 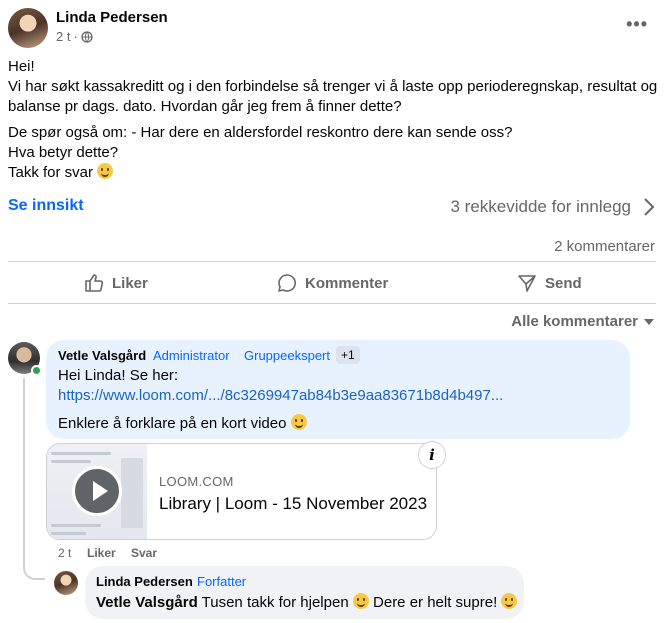 I want to click on link-domain: LOOM.COM, so click(x=196, y=481).